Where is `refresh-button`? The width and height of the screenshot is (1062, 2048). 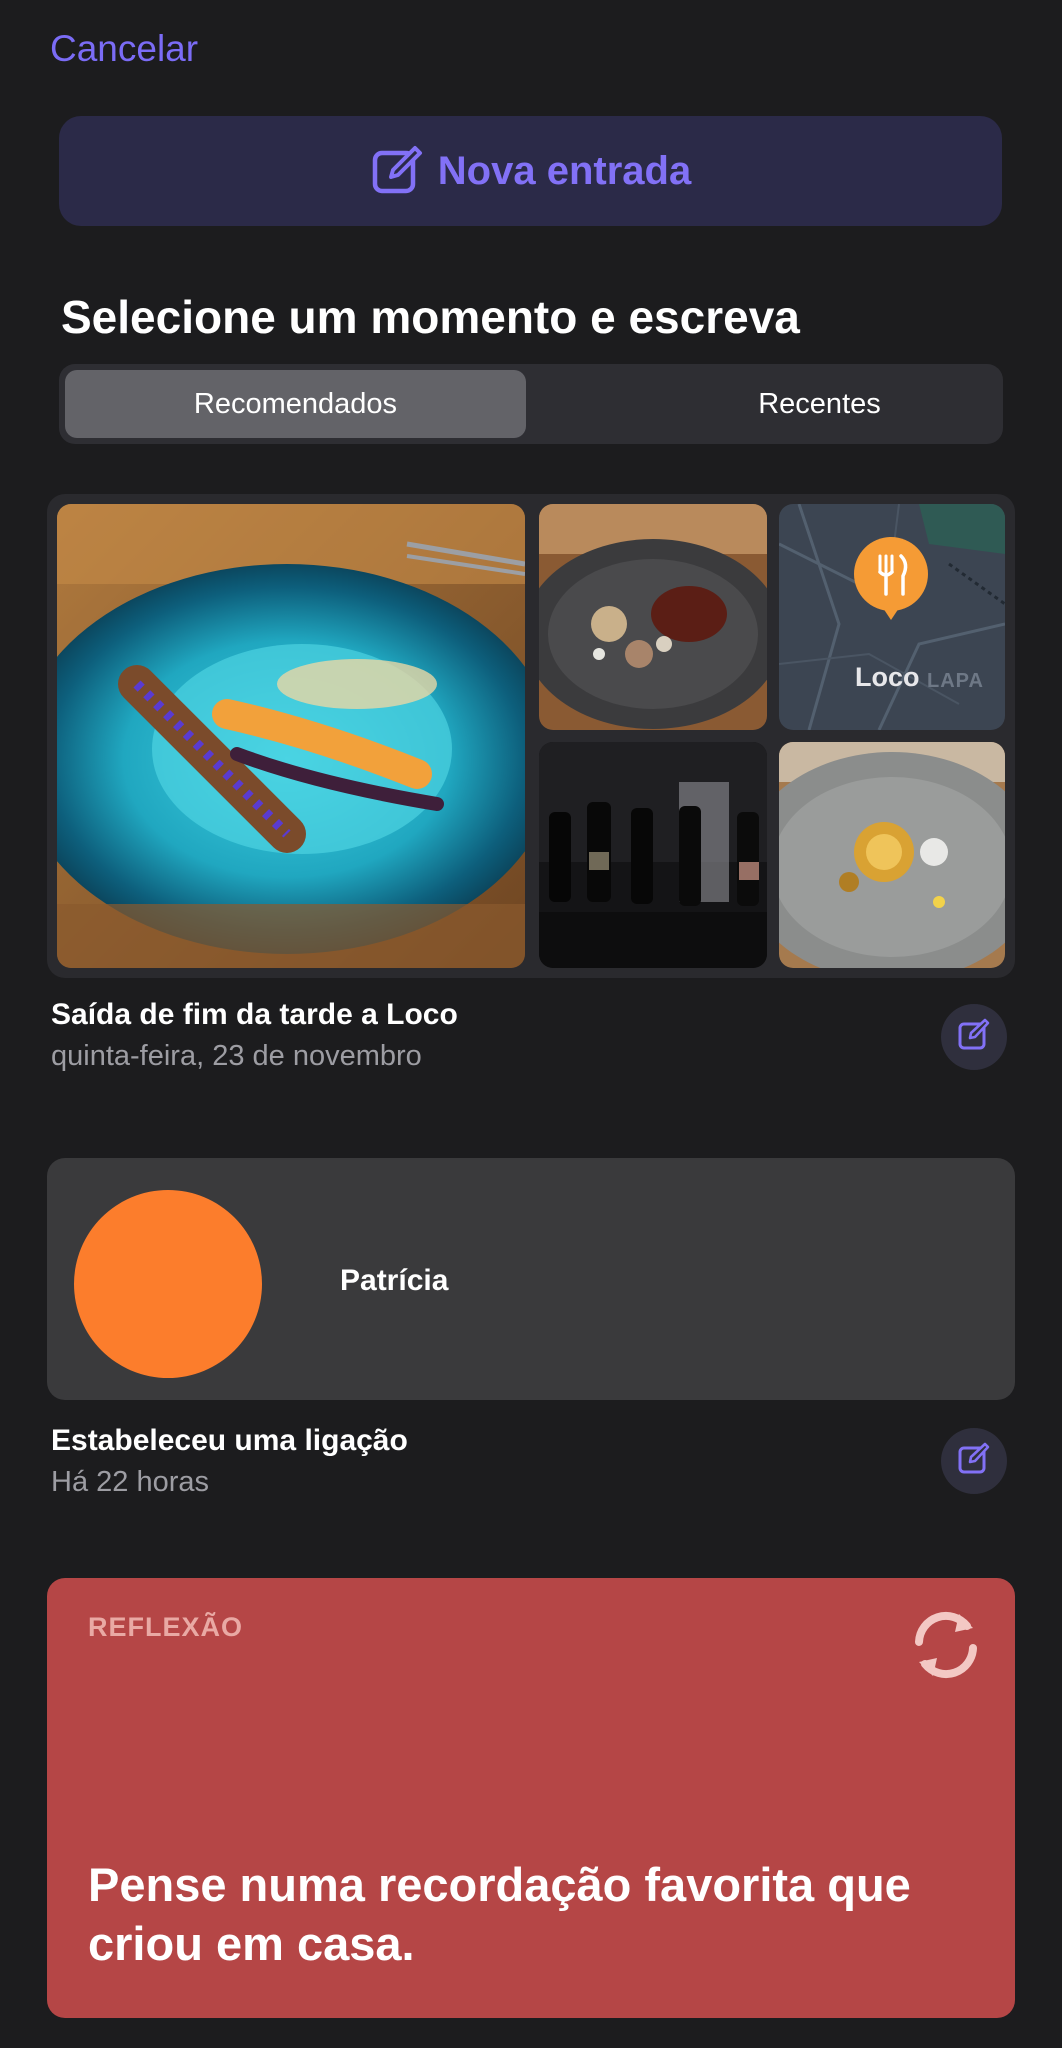
refresh-button is located at coordinates (946, 1647).